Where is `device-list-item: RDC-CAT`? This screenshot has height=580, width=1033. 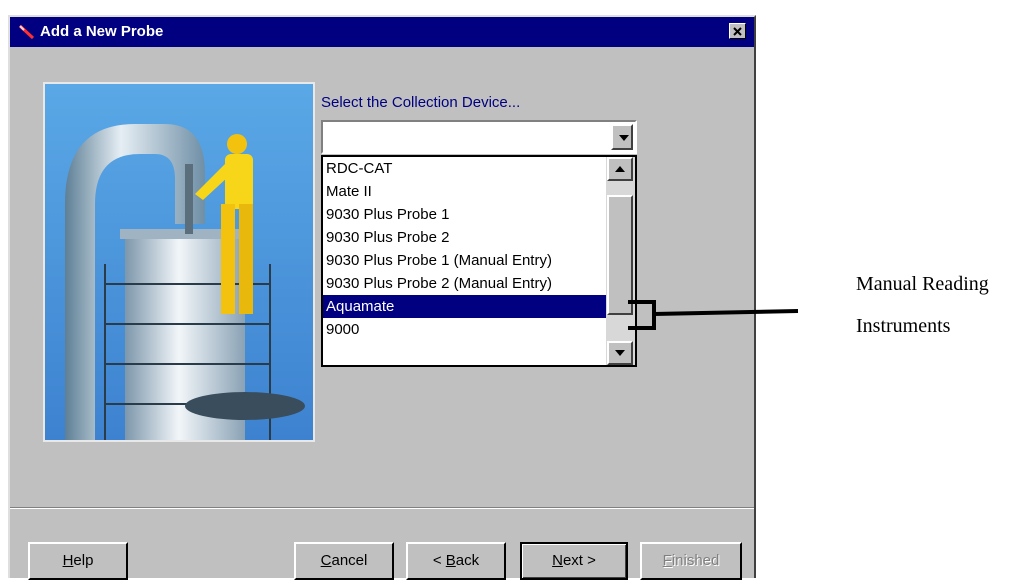
device-list-item: RDC-CAT is located at coordinates (464, 168).